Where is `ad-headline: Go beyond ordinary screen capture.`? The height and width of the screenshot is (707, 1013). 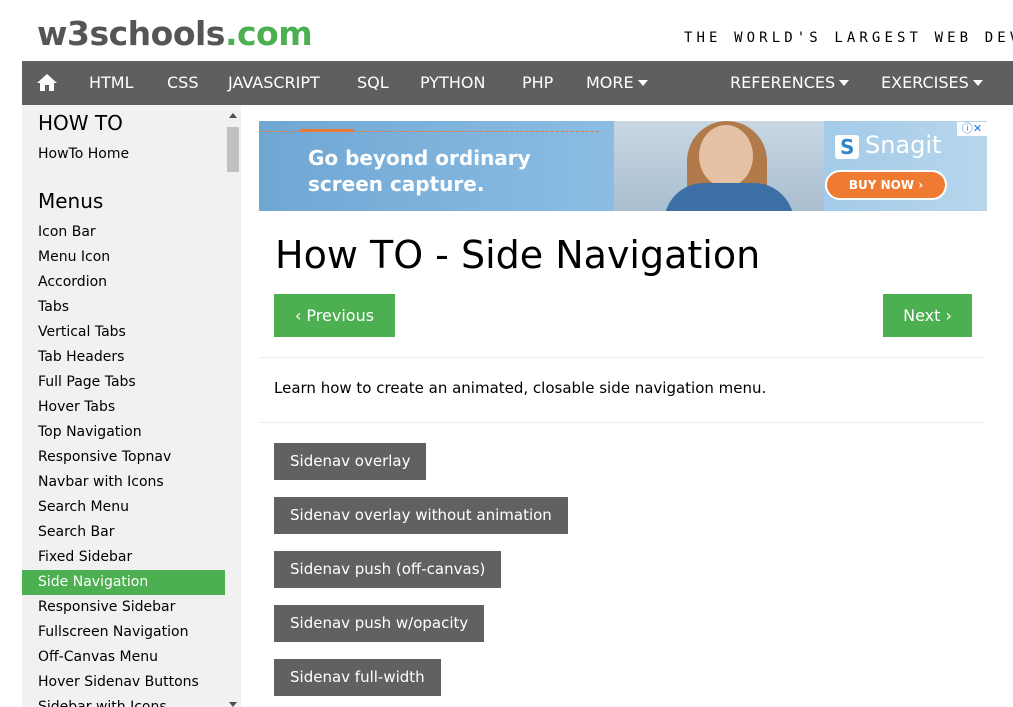 ad-headline: Go beyond ordinary screen capture. is located at coordinates (419, 171).